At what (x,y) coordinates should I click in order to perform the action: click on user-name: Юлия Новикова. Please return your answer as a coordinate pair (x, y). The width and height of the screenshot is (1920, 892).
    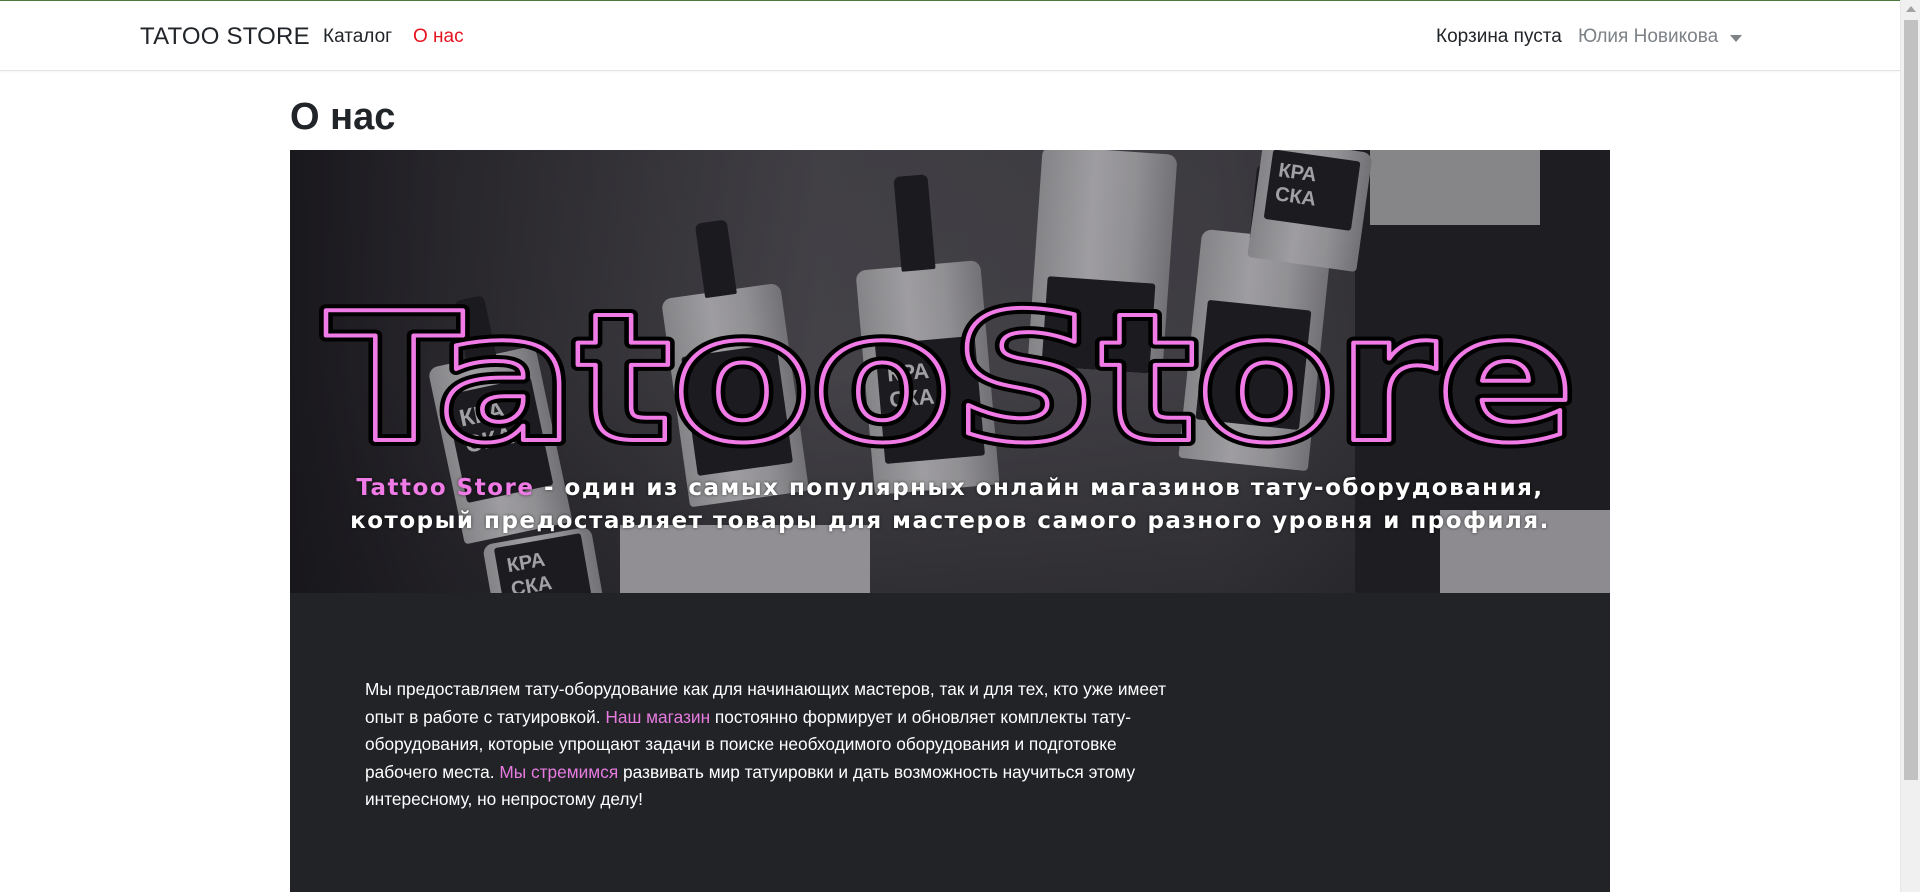
    Looking at the image, I should click on (1648, 36).